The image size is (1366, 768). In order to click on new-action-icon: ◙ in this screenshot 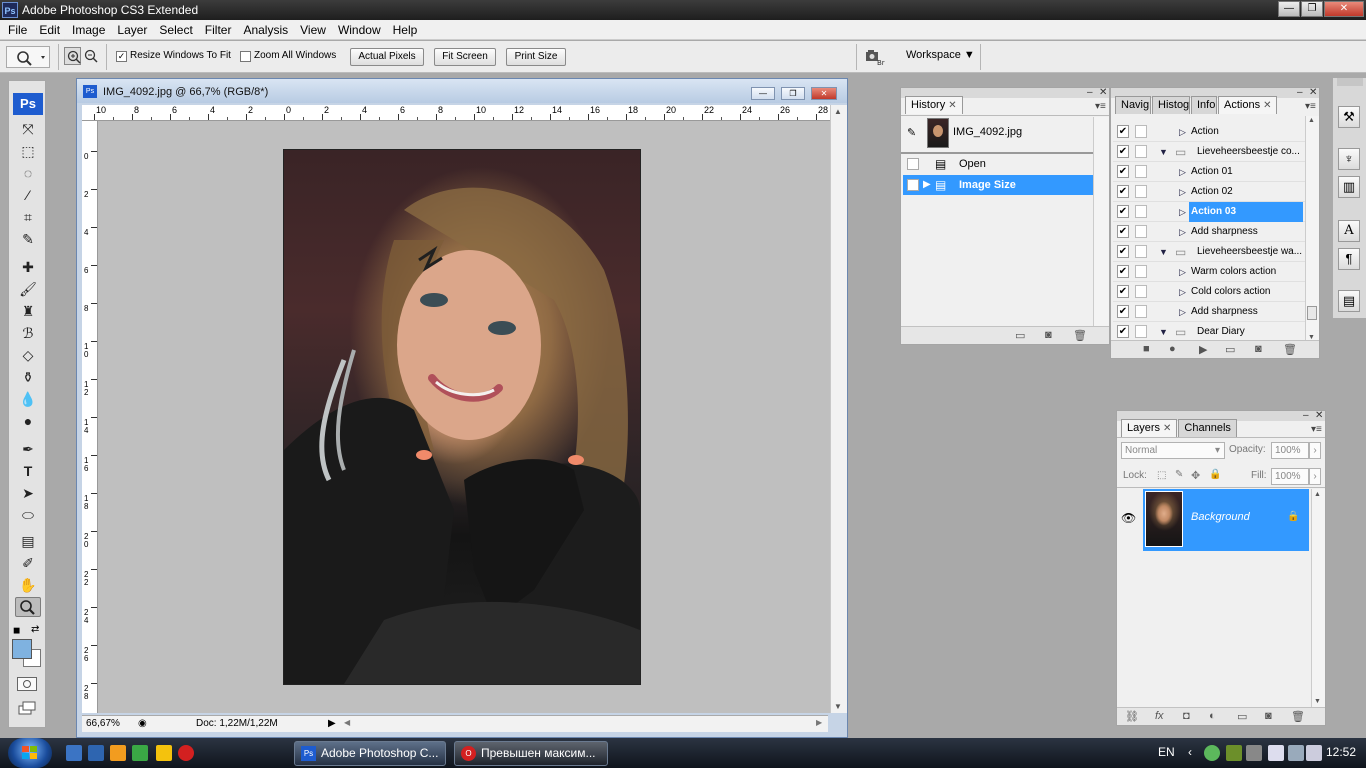, I will do `click(1258, 349)`.